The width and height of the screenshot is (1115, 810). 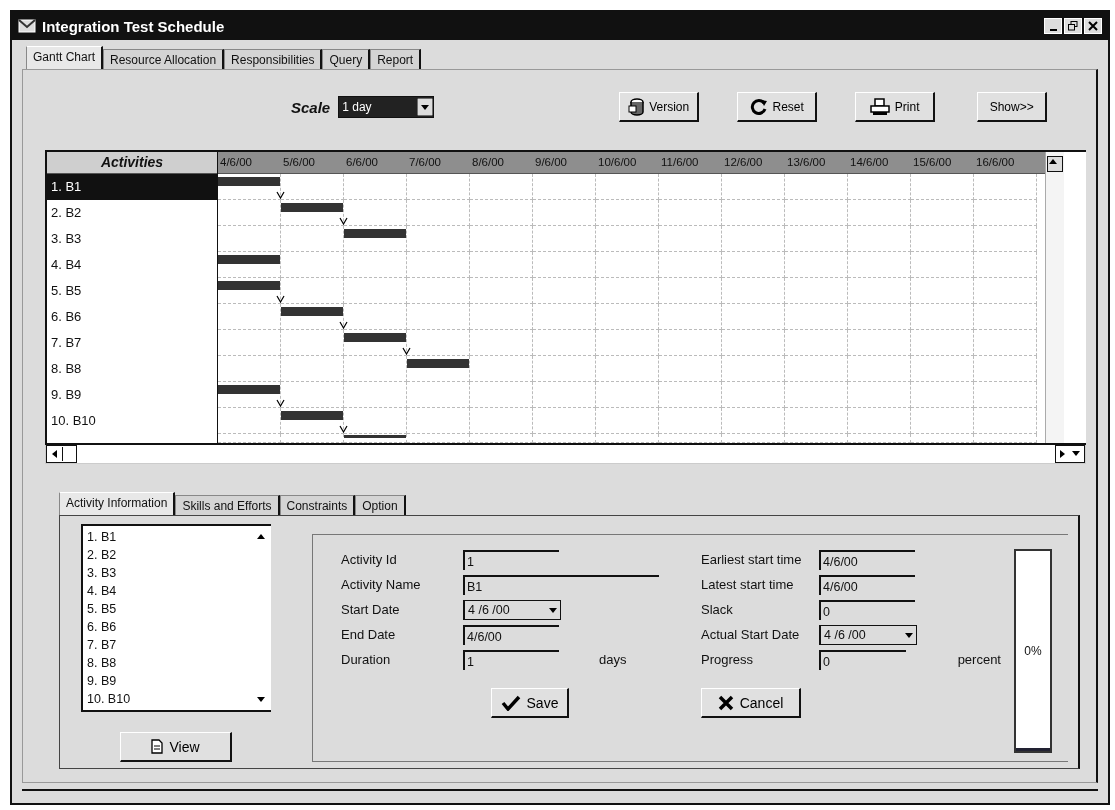 I want to click on tab: Resource Allocation, so click(x=164, y=59).